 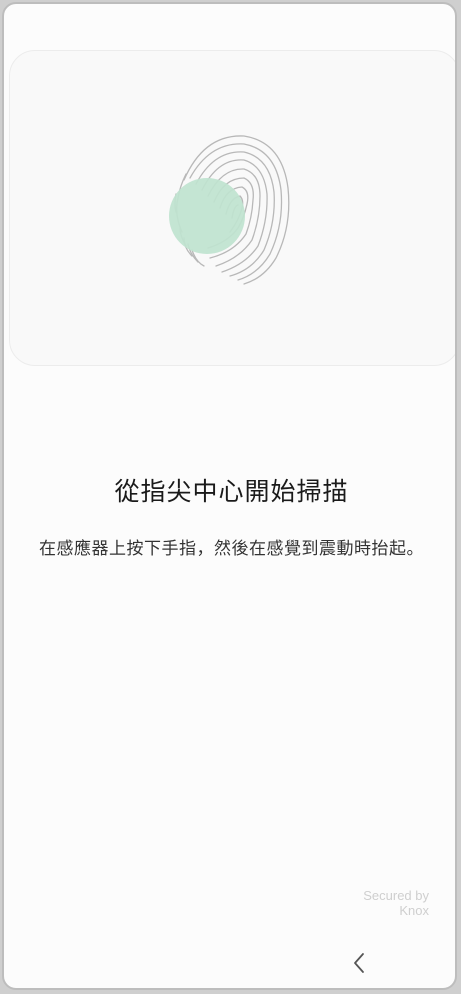 What do you see at coordinates (396, 903) in the screenshot?
I see `secured-by-knox-label: Secured by Knox` at bounding box center [396, 903].